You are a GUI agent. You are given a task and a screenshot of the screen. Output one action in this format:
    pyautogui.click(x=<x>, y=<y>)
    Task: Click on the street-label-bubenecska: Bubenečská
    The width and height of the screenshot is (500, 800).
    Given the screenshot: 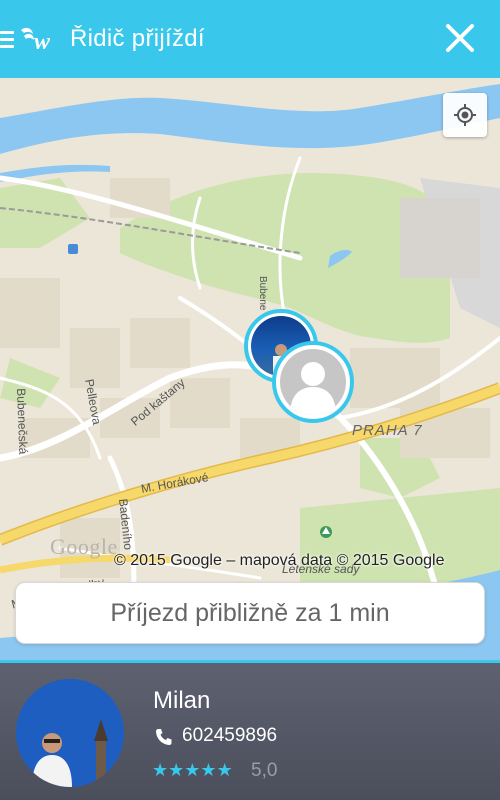 What is the action you would take?
    pyautogui.click(x=22, y=421)
    